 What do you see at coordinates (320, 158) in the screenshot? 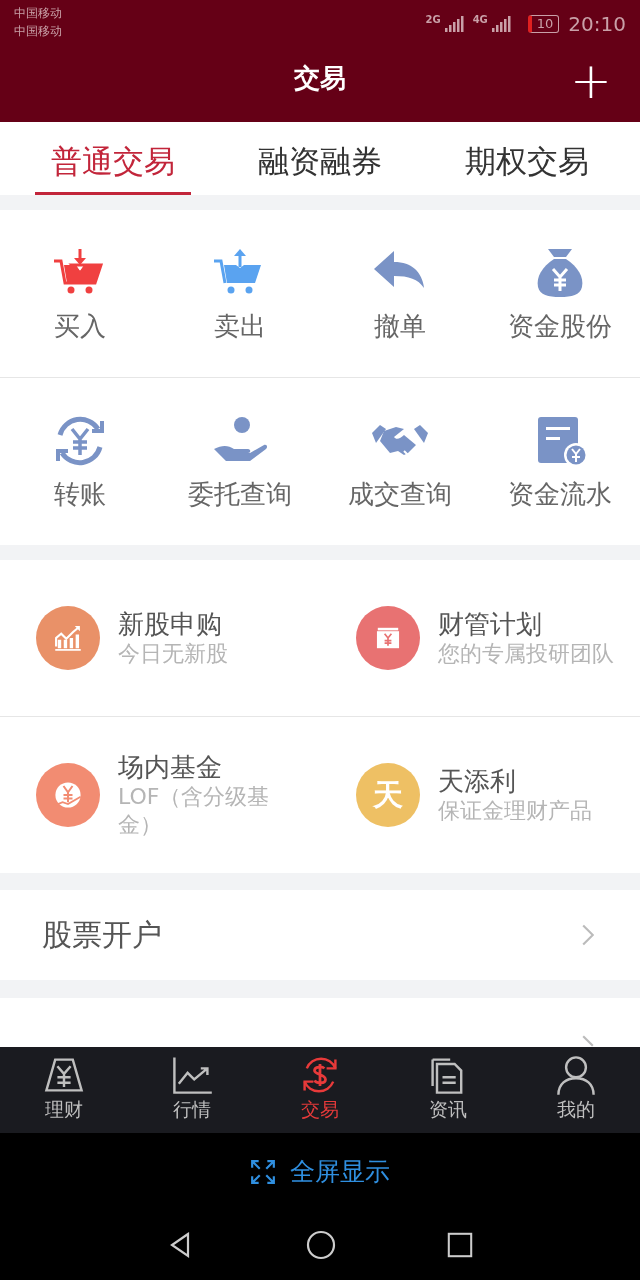
I see `tab: 融资融券` at bounding box center [320, 158].